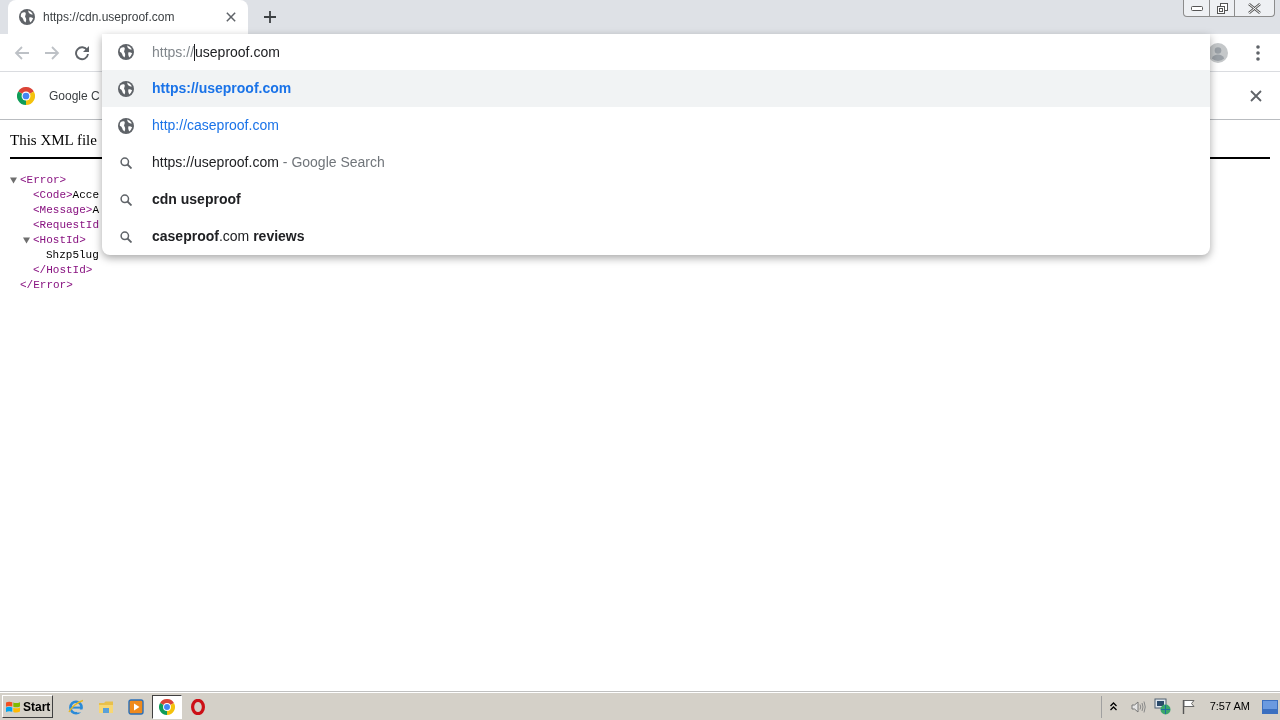 The width and height of the screenshot is (1280, 720). What do you see at coordinates (27, 706) in the screenshot?
I see `start-button: Start` at bounding box center [27, 706].